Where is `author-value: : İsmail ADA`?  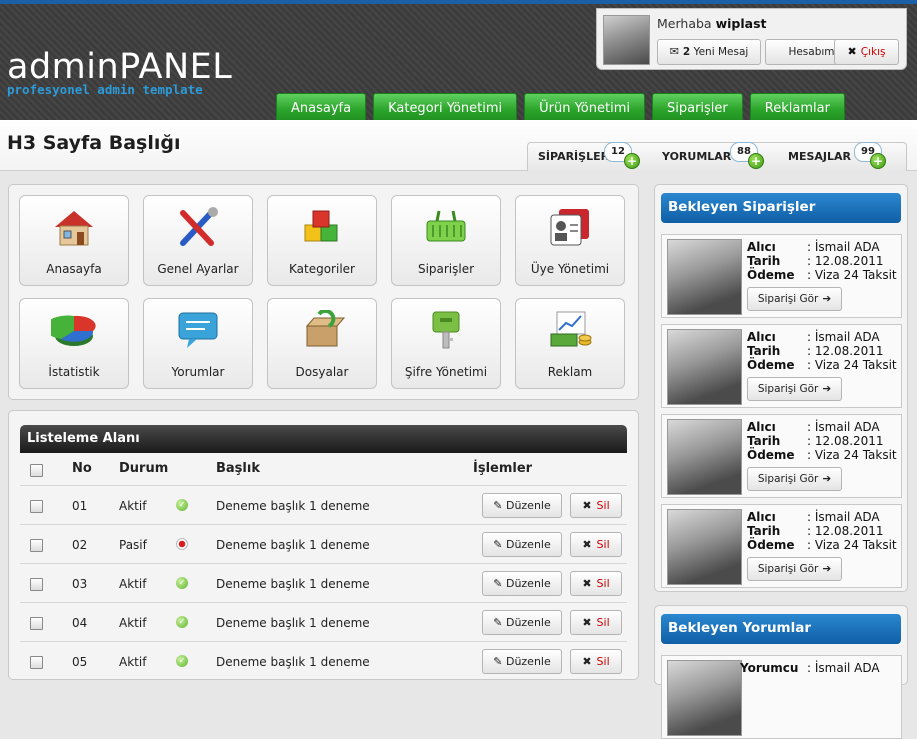
author-value: : İsmail ADA is located at coordinates (843, 668).